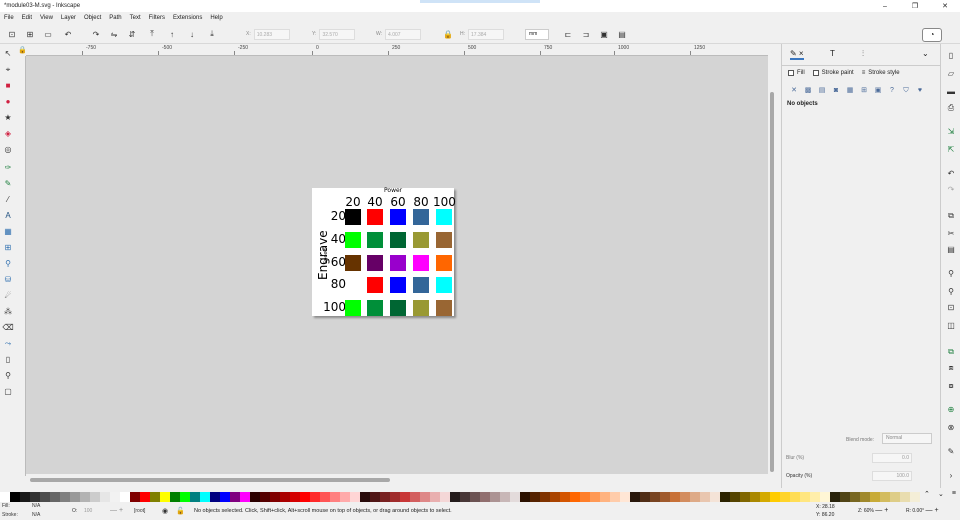 The image size is (960, 520). What do you see at coordinates (8, 248) in the screenshot?
I see `mesh-tool-icon: ⊞` at bounding box center [8, 248].